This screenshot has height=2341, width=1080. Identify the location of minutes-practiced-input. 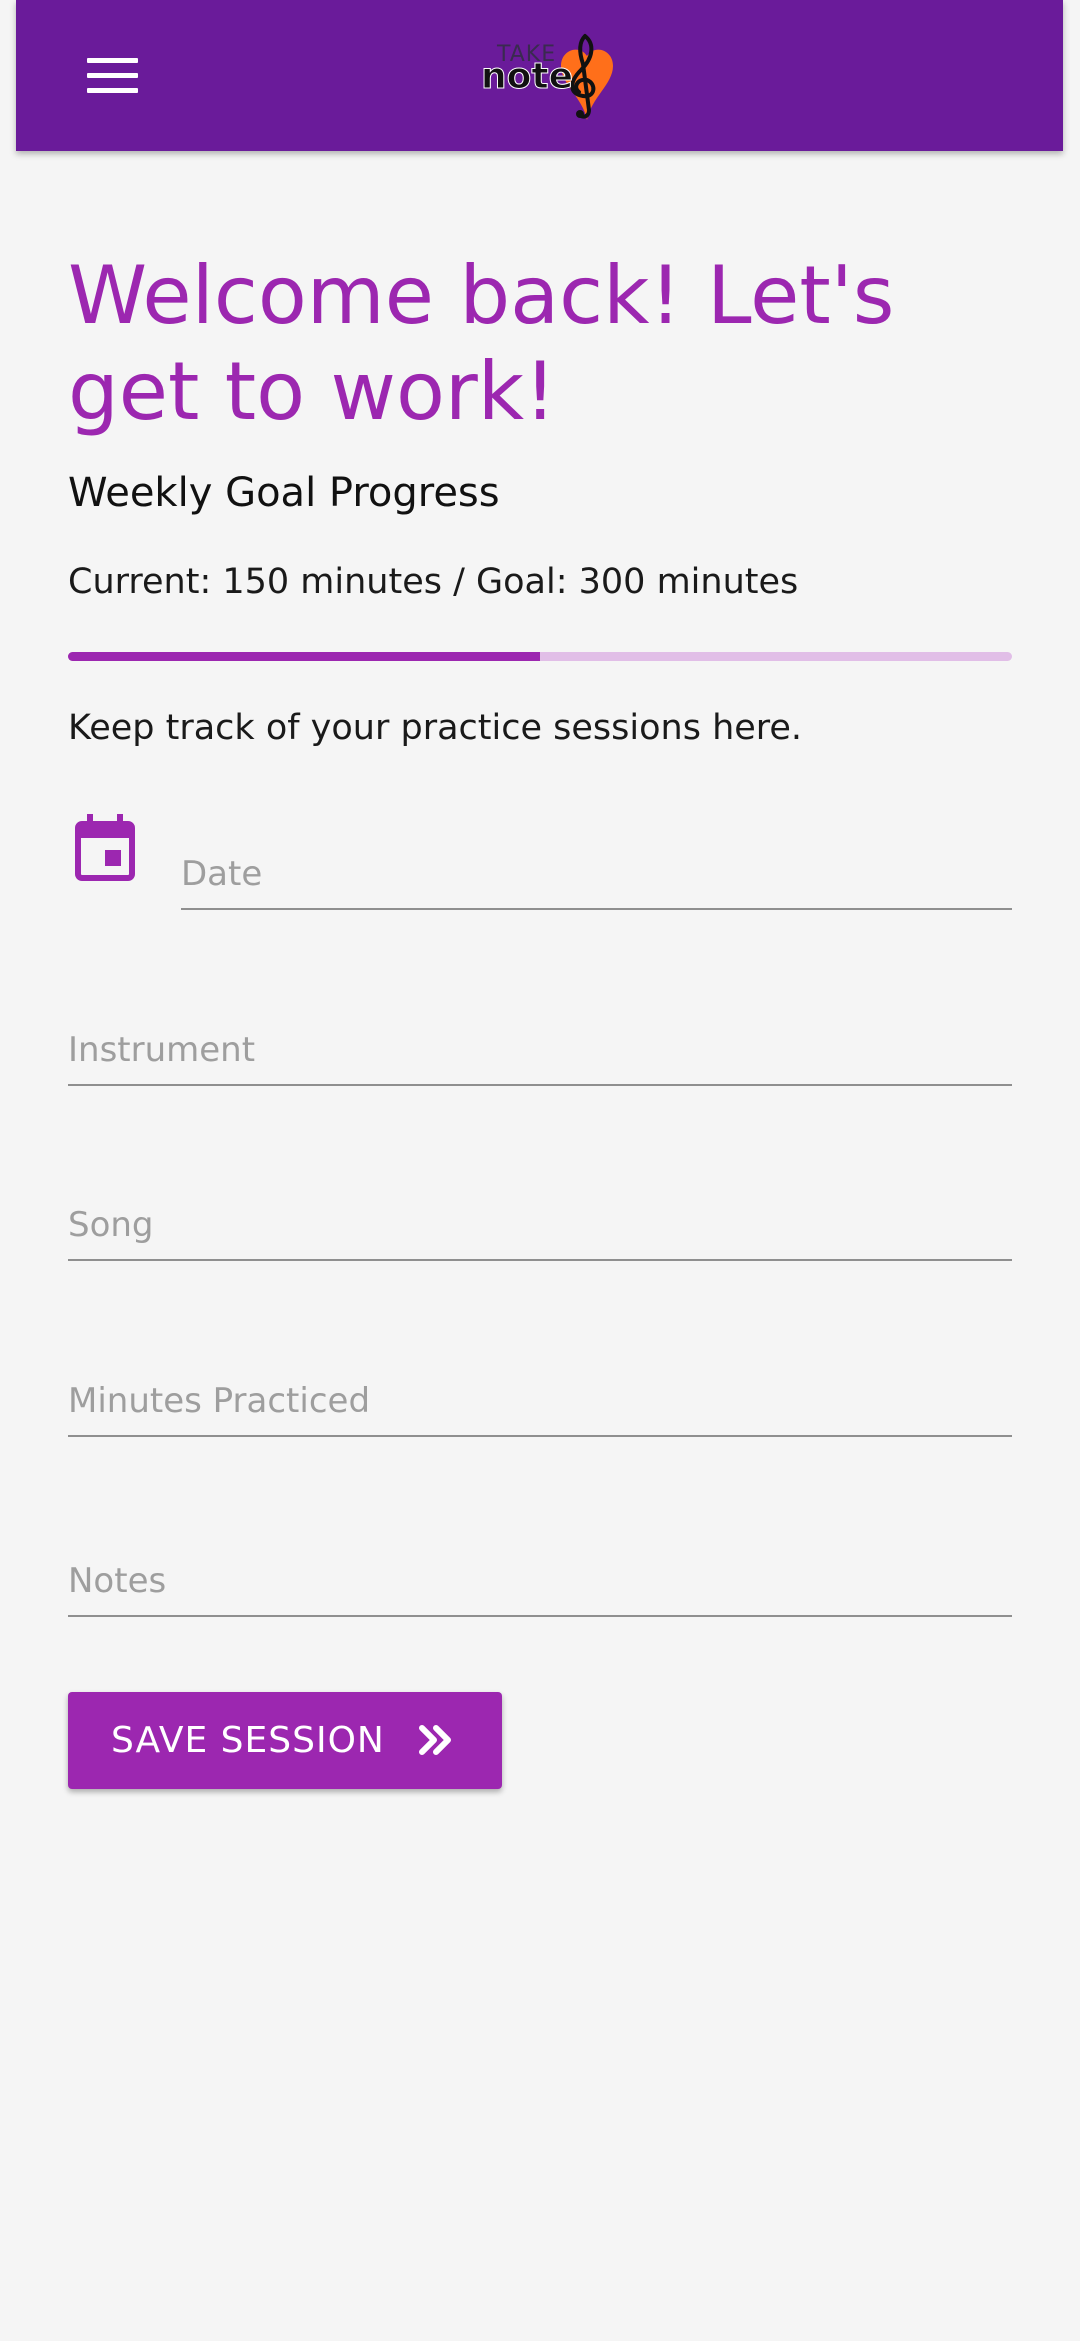
(540, 1401).